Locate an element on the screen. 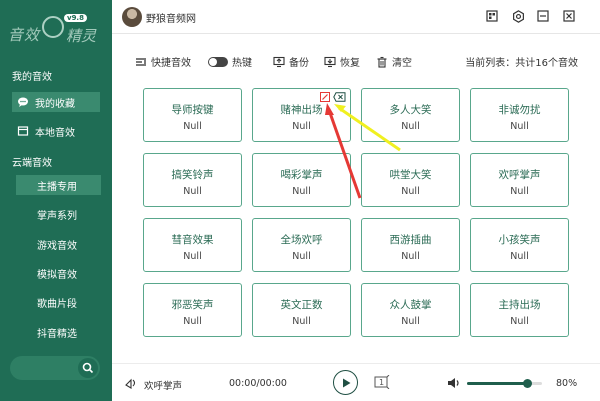  current-track-name: 欢呼掌声 is located at coordinates (163, 386).